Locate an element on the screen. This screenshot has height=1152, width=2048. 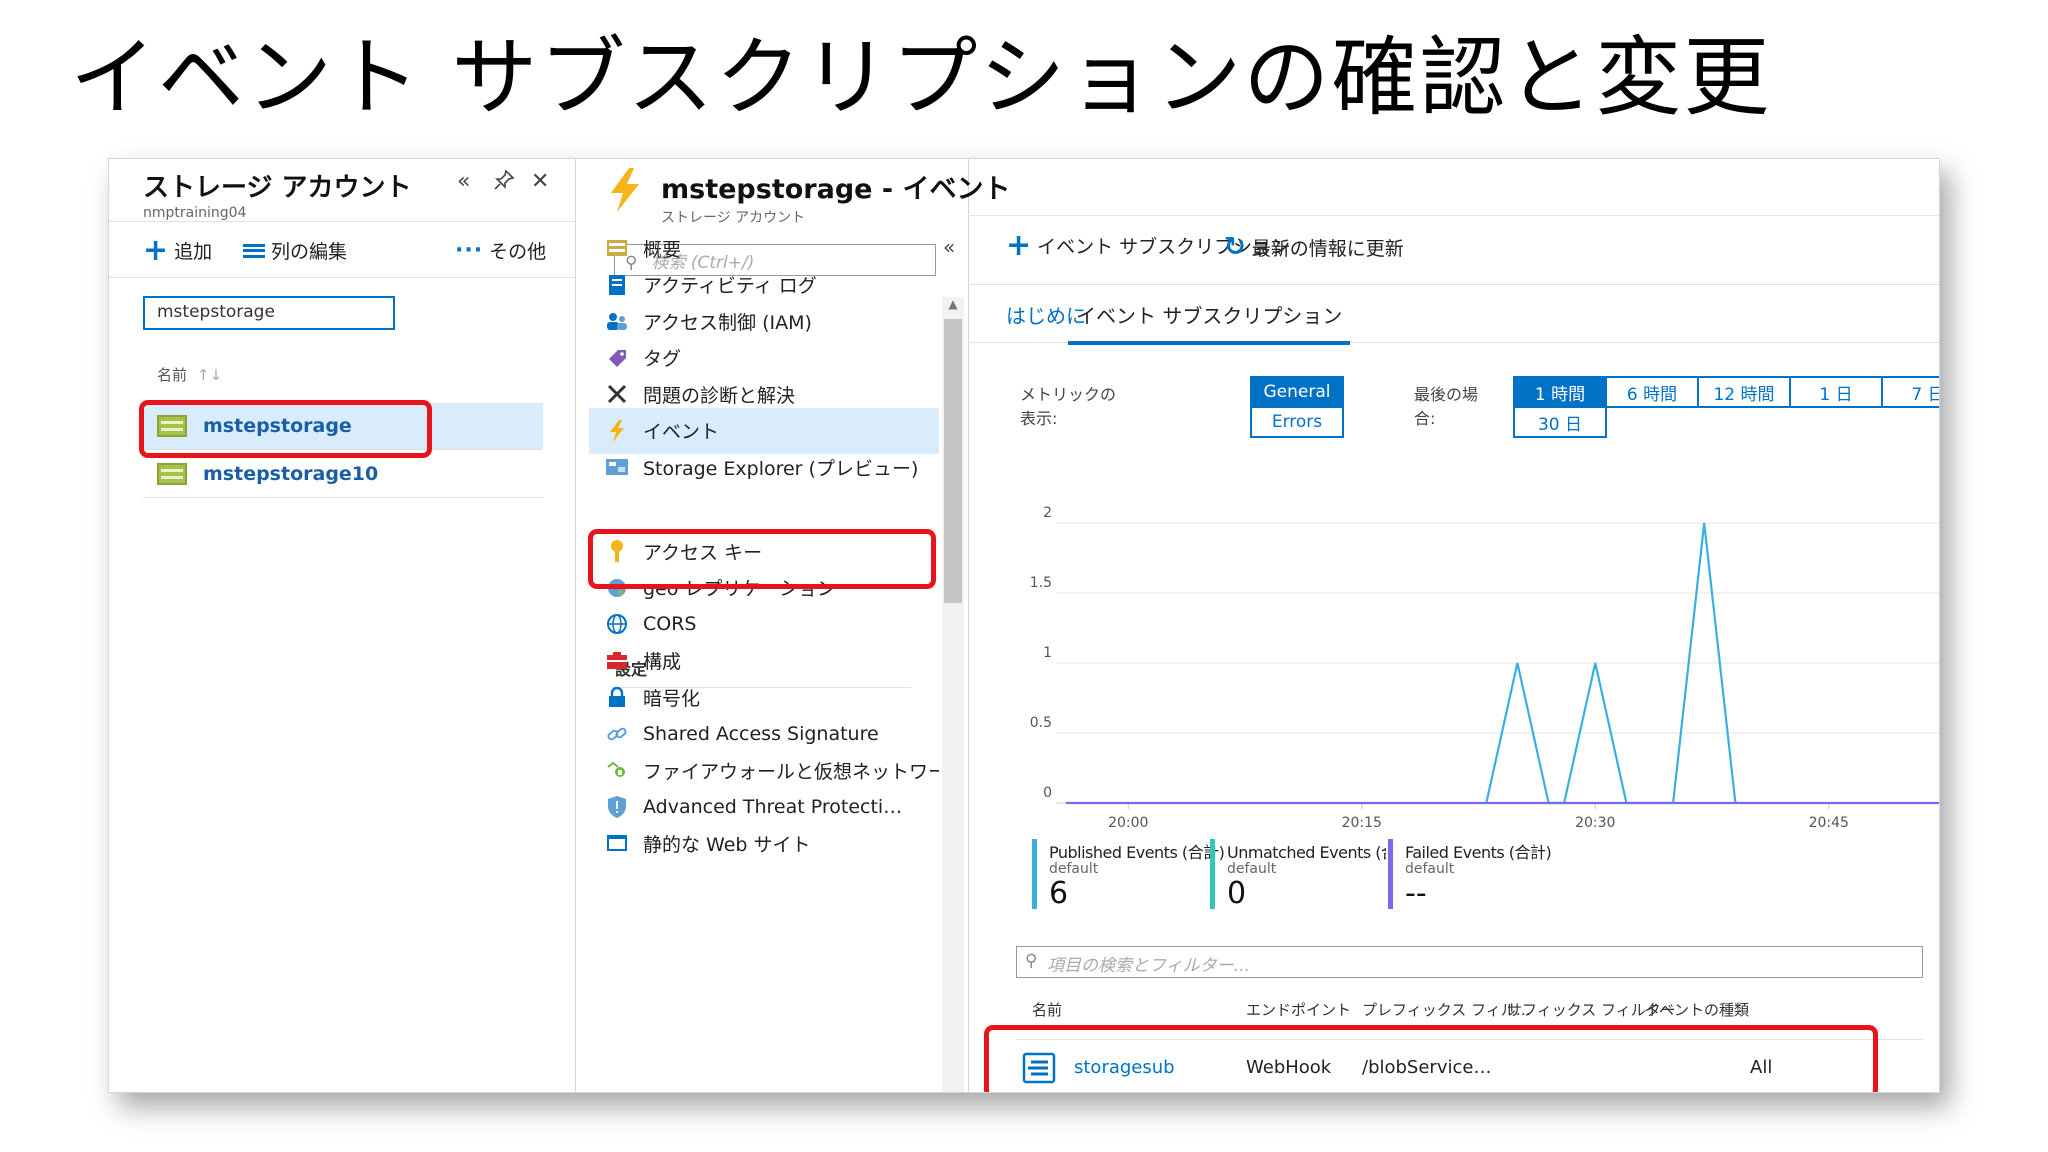
column-header-label: 名前 is located at coordinates (172, 375).